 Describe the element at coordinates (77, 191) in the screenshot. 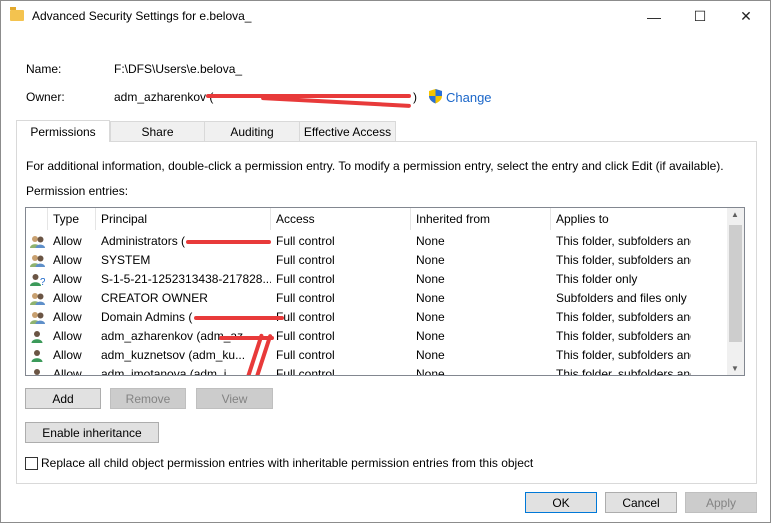

I see `permission-entries-label: Permission entries:` at that location.